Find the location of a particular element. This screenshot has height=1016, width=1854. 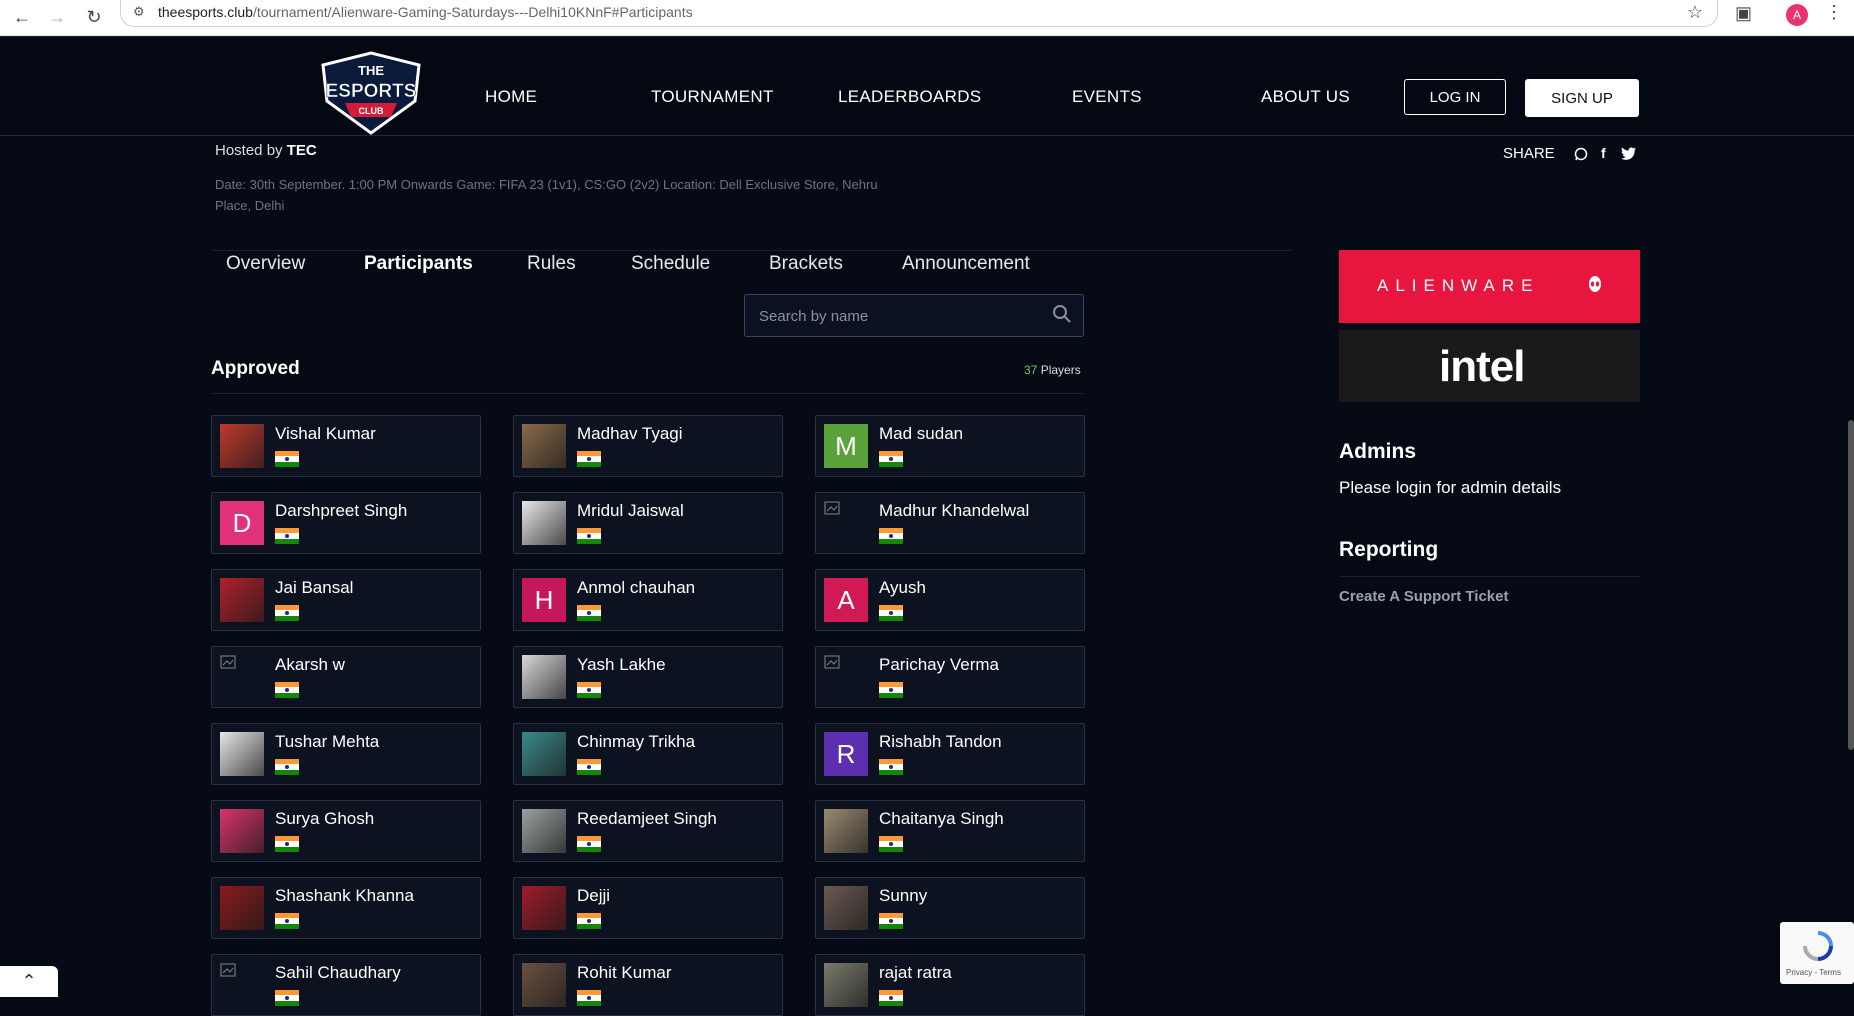

svg-text: CLUB is located at coordinates (371, 111).